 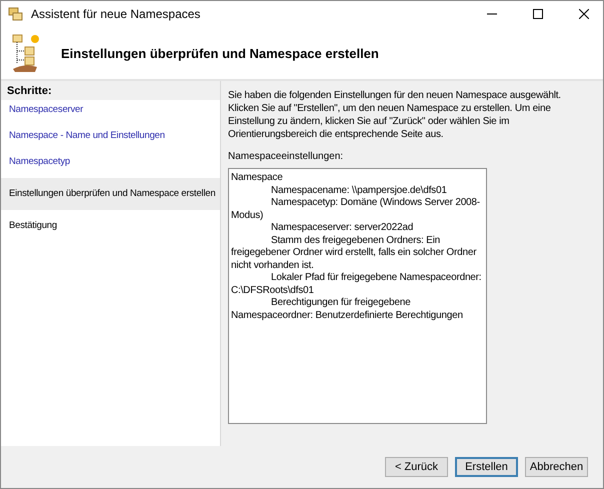 What do you see at coordinates (16, 14) in the screenshot?
I see `folders-icon` at bounding box center [16, 14].